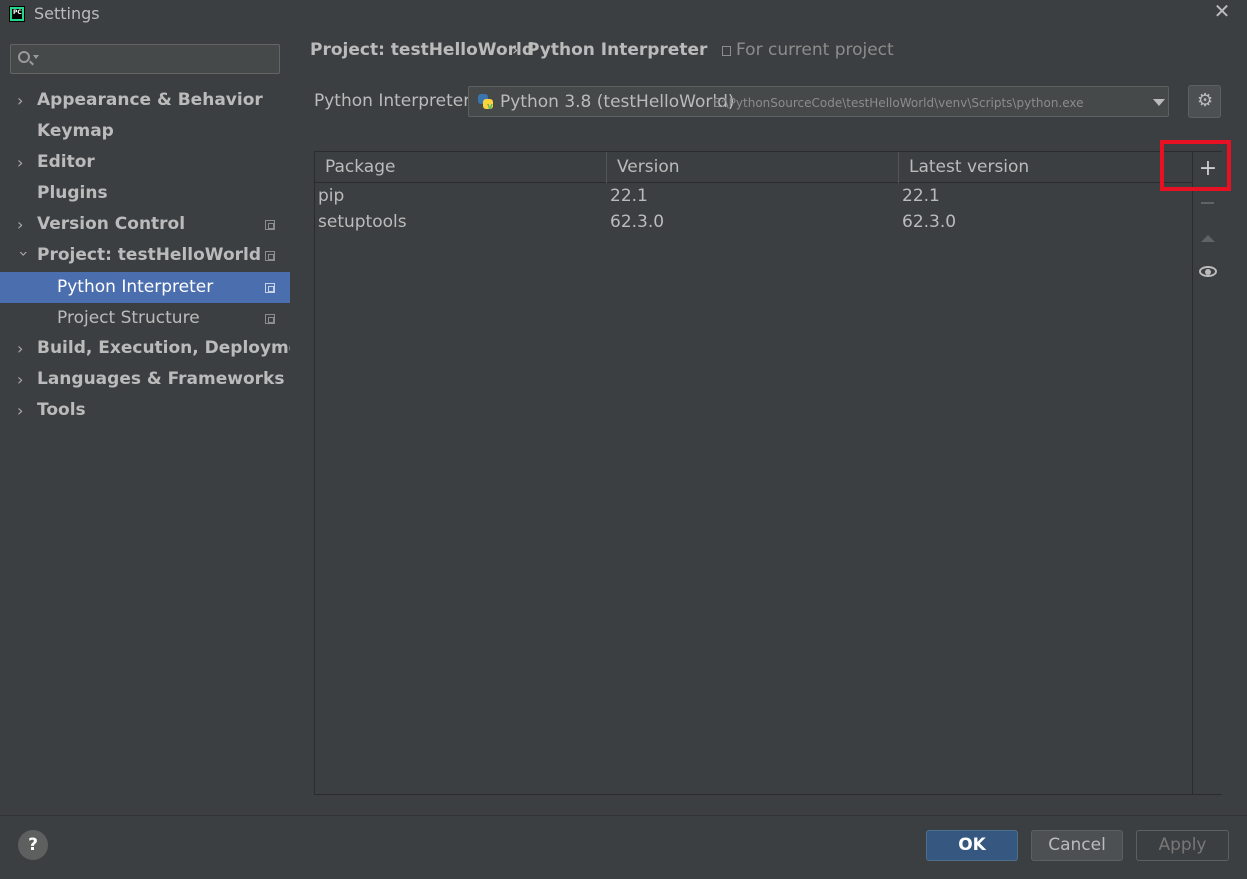  What do you see at coordinates (149, 255) in the screenshot?
I see `sidebar-item-label: Project: testHelloWorld` at bounding box center [149, 255].